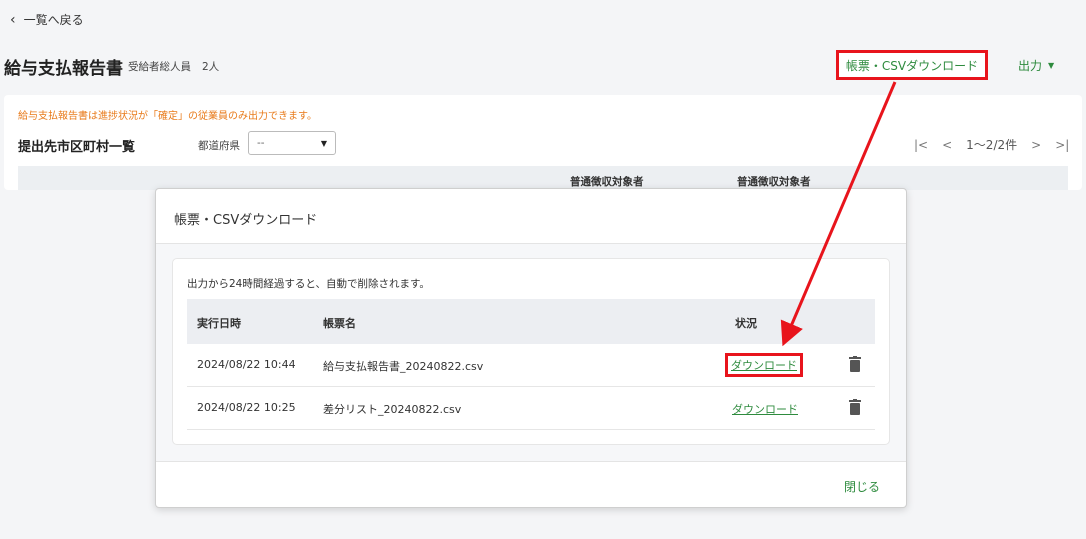  I want to click on column-header-name: 帳票名, so click(339, 323).